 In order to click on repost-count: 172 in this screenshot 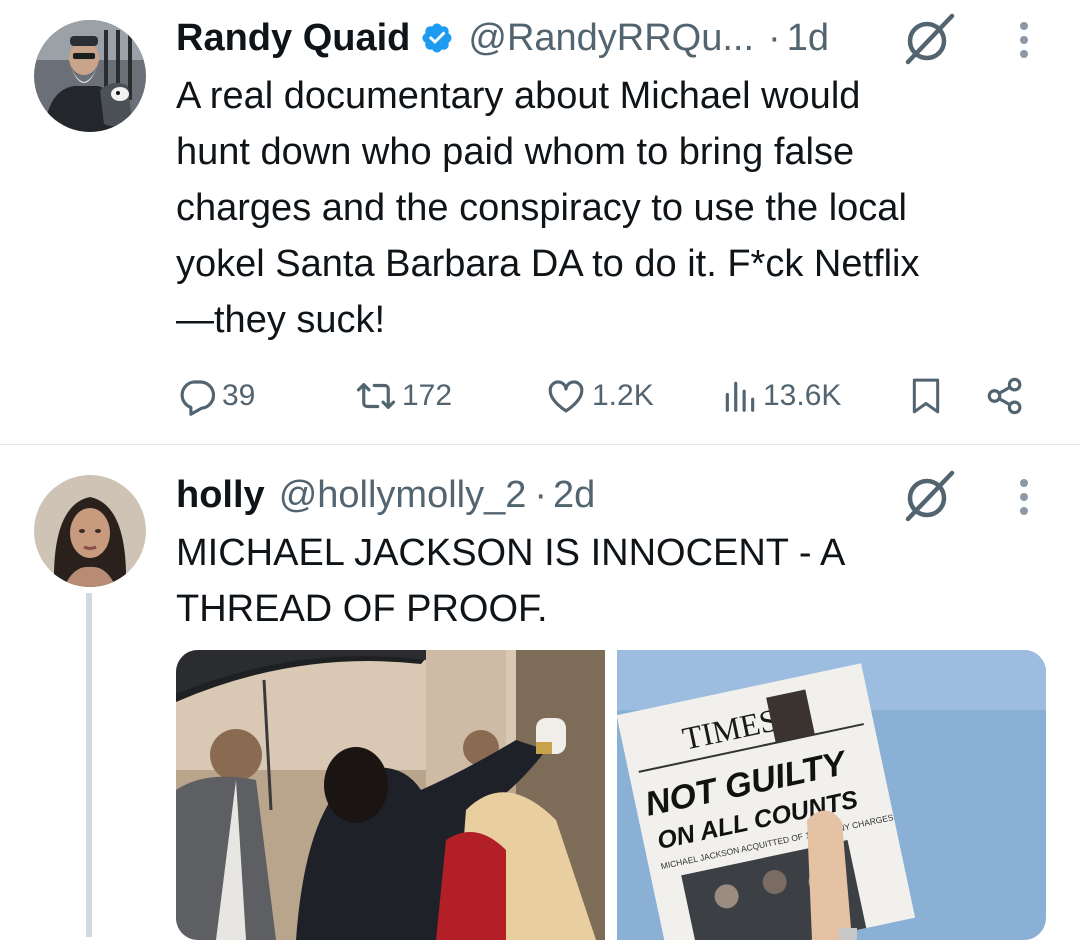, I will do `click(427, 395)`.